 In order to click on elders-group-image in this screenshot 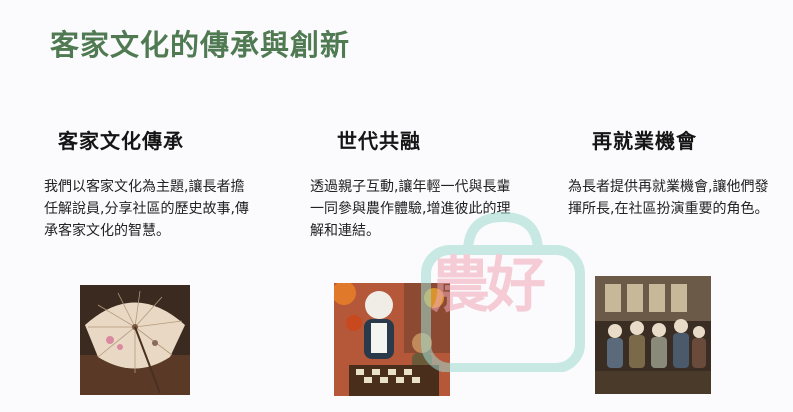, I will do `click(653, 335)`.